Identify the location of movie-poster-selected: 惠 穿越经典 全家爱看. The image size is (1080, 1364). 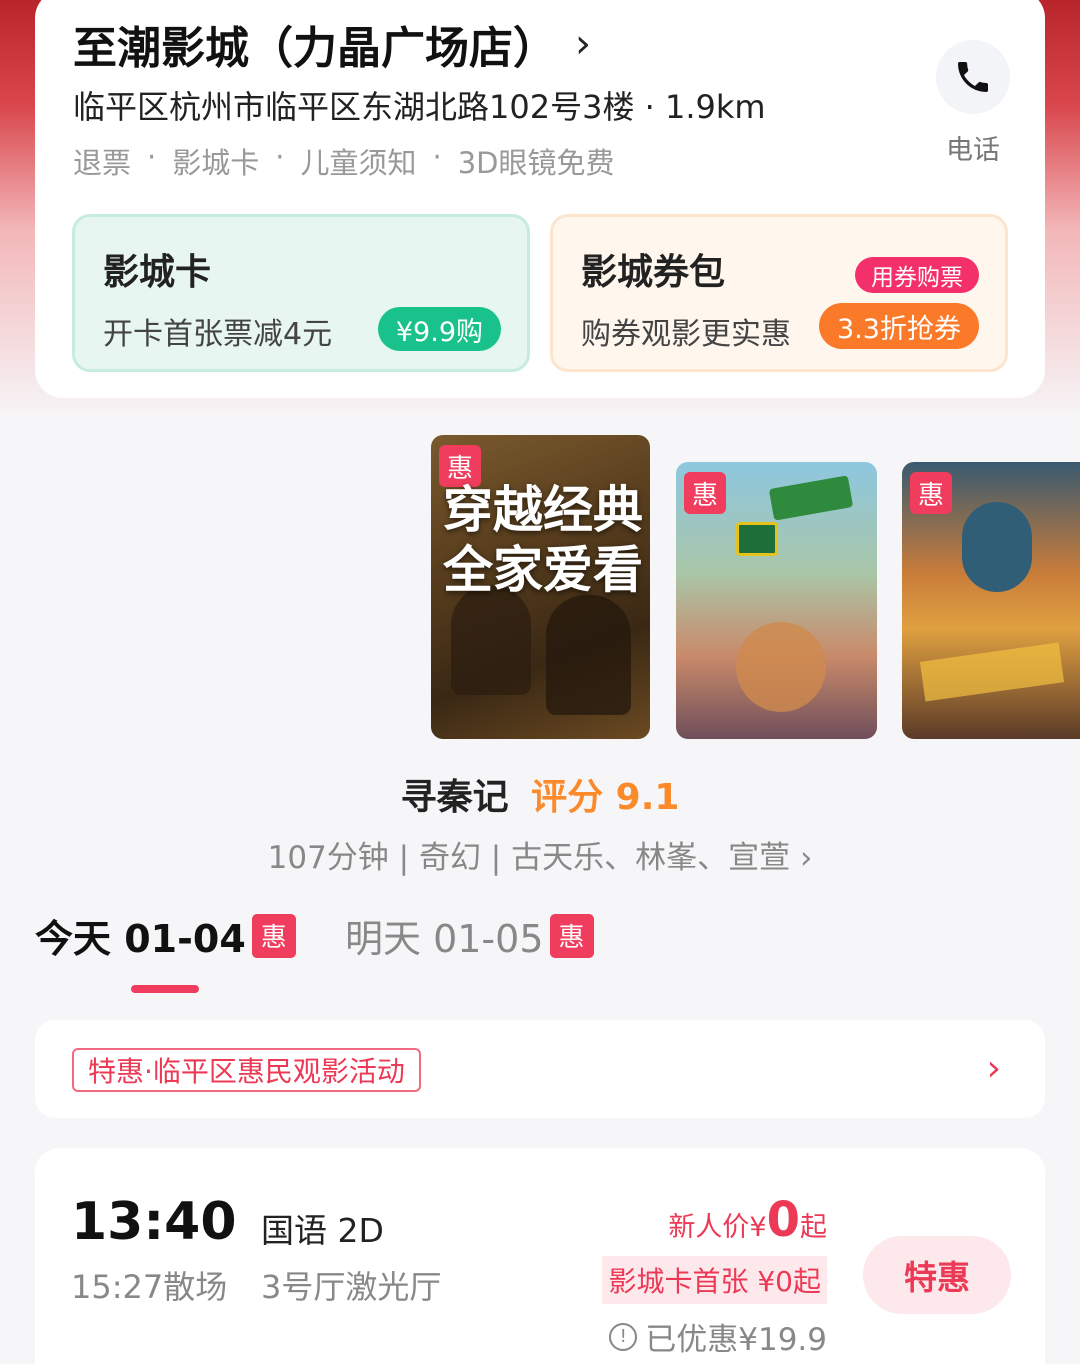
(540, 587).